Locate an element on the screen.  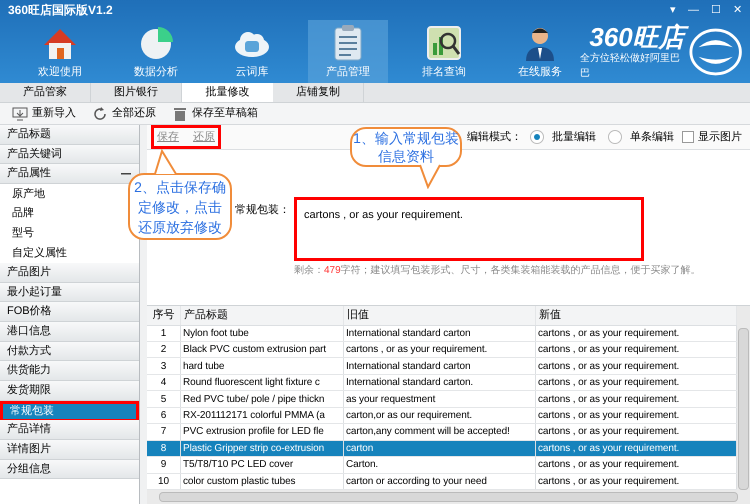
field-label: 常规包装： is located at coordinates (262, 210).